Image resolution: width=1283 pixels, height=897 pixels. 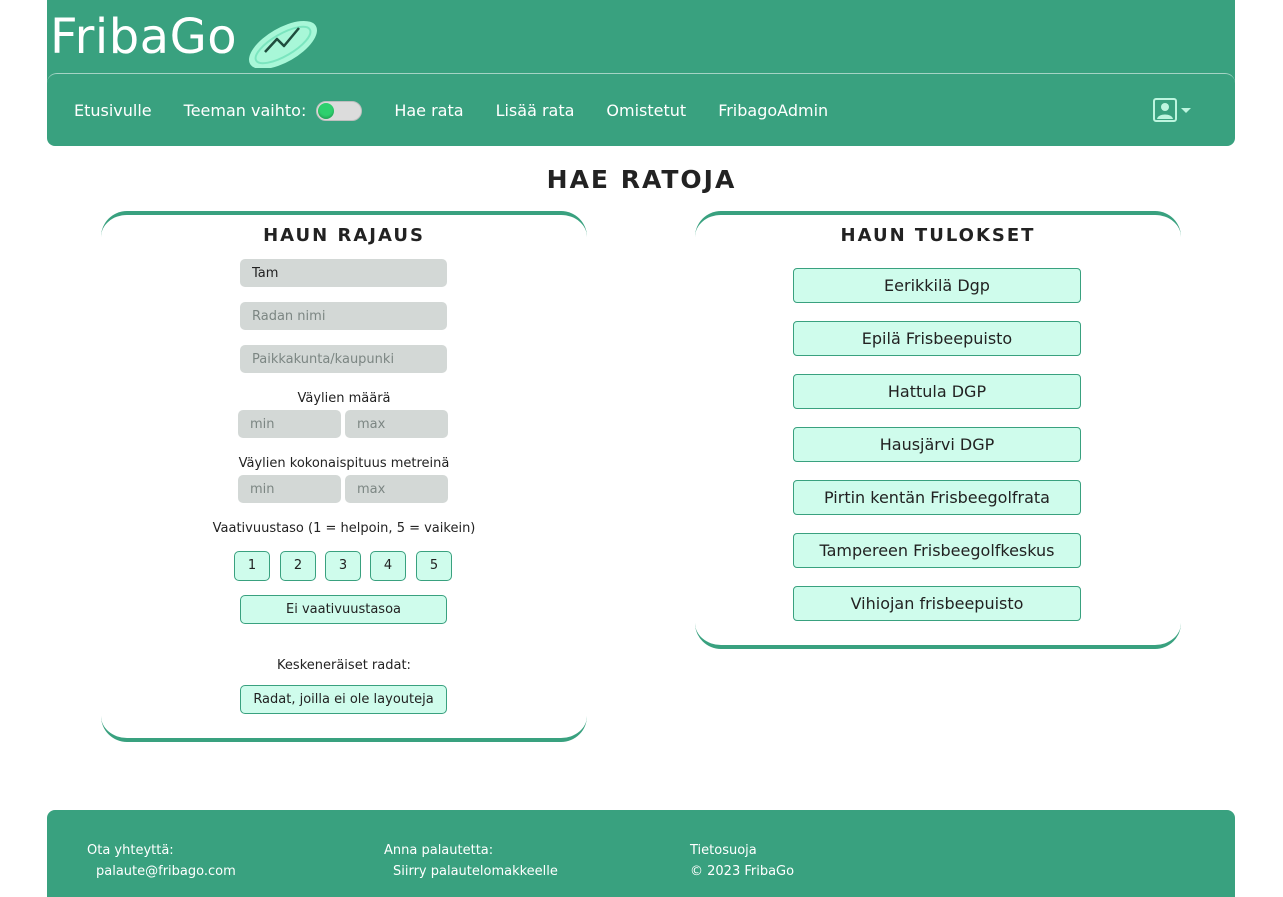 I want to click on no-difficulty-button: Ei vaativuustasoa, so click(x=343, y=609).